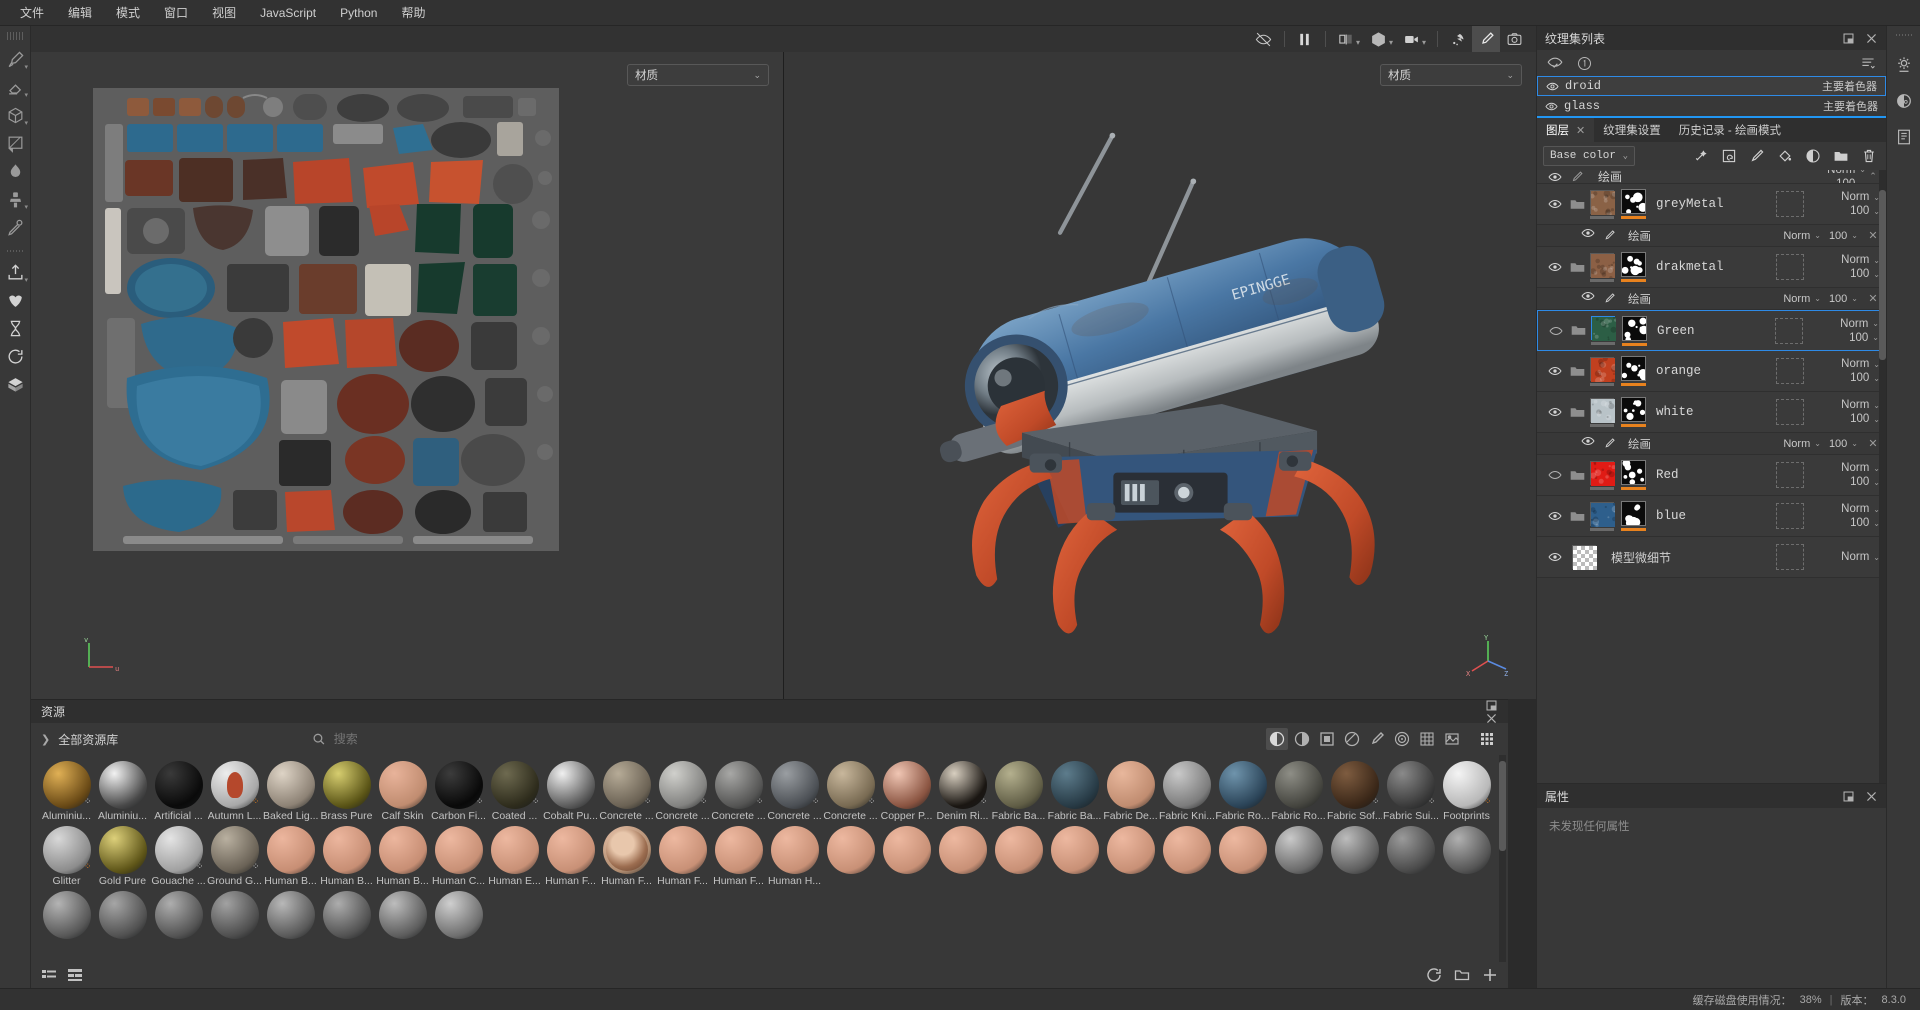  I want to click on display-settings-icon, so click(1904, 65).